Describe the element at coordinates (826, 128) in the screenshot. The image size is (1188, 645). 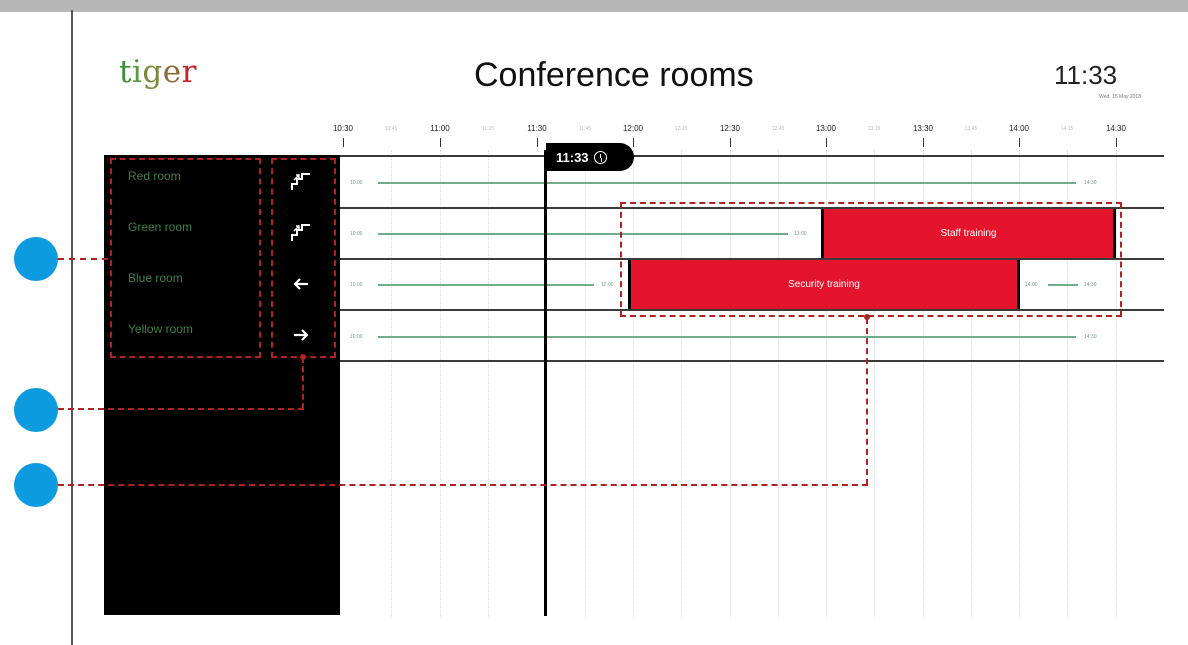
I see `time-tick-major: 13:00` at that location.